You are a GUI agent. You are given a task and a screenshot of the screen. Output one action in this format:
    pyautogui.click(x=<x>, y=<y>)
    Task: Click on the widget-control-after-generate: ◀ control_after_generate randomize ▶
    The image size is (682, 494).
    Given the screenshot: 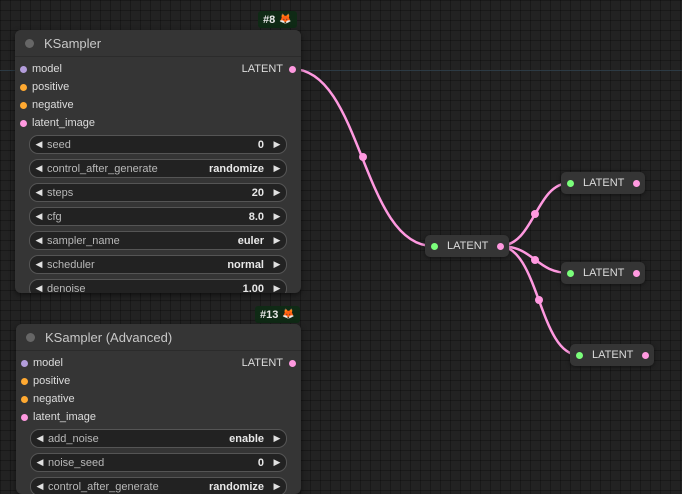 What is the action you would take?
    pyautogui.click(x=158, y=168)
    